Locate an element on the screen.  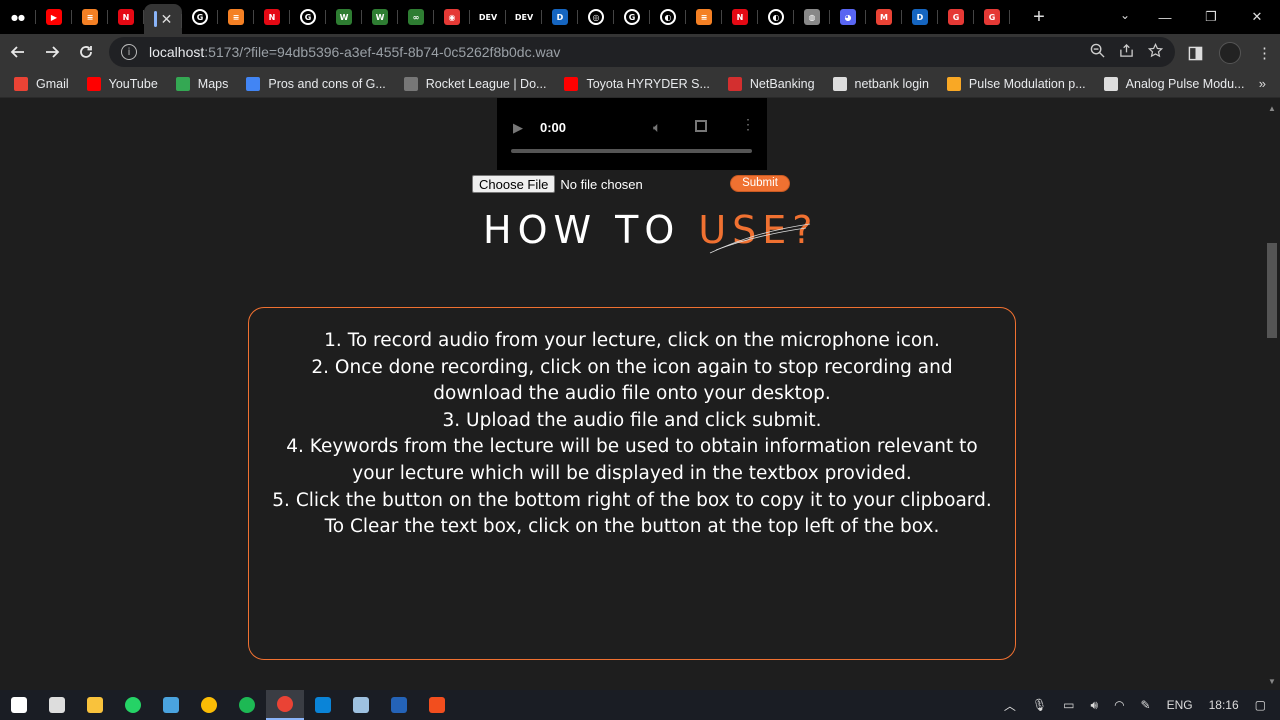
notifications-icon: ▢ is located at coordinates (1260, 705).